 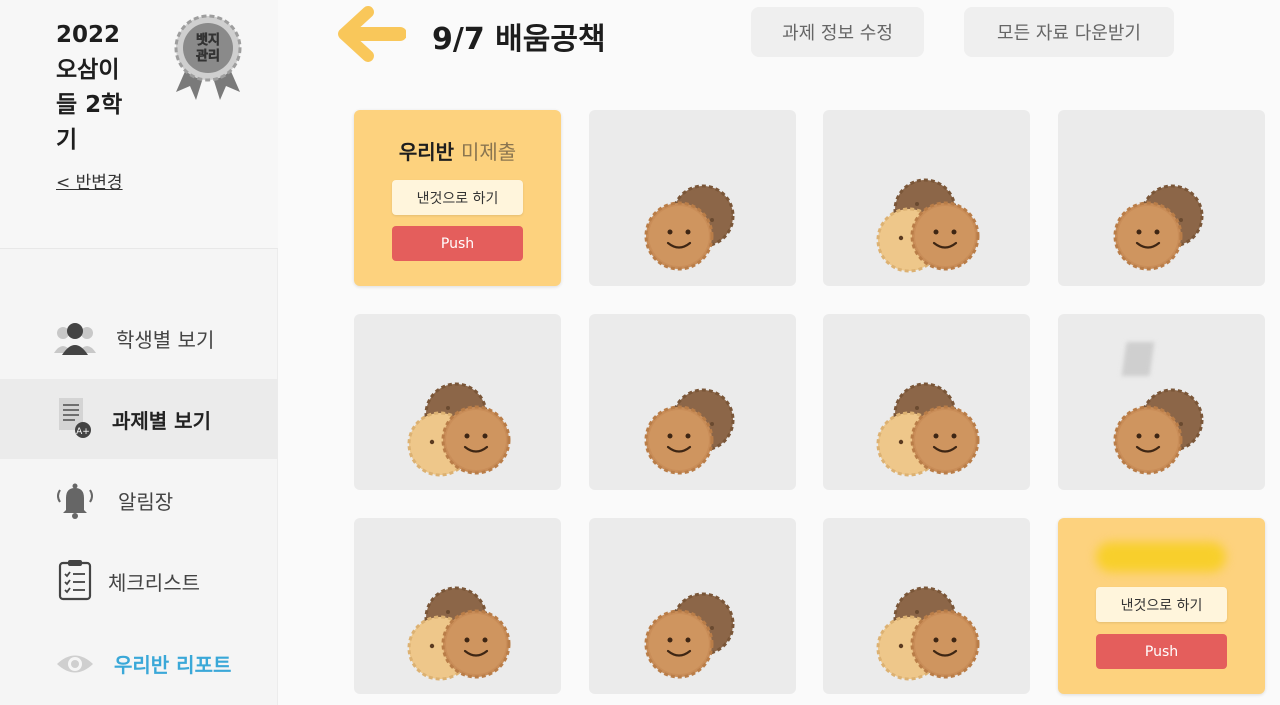 What do you see at coordinates (837, 32) in the screenshot?
I see `edit-assignment-button: 과제 정보 수정` at bounding box center [837, 32].